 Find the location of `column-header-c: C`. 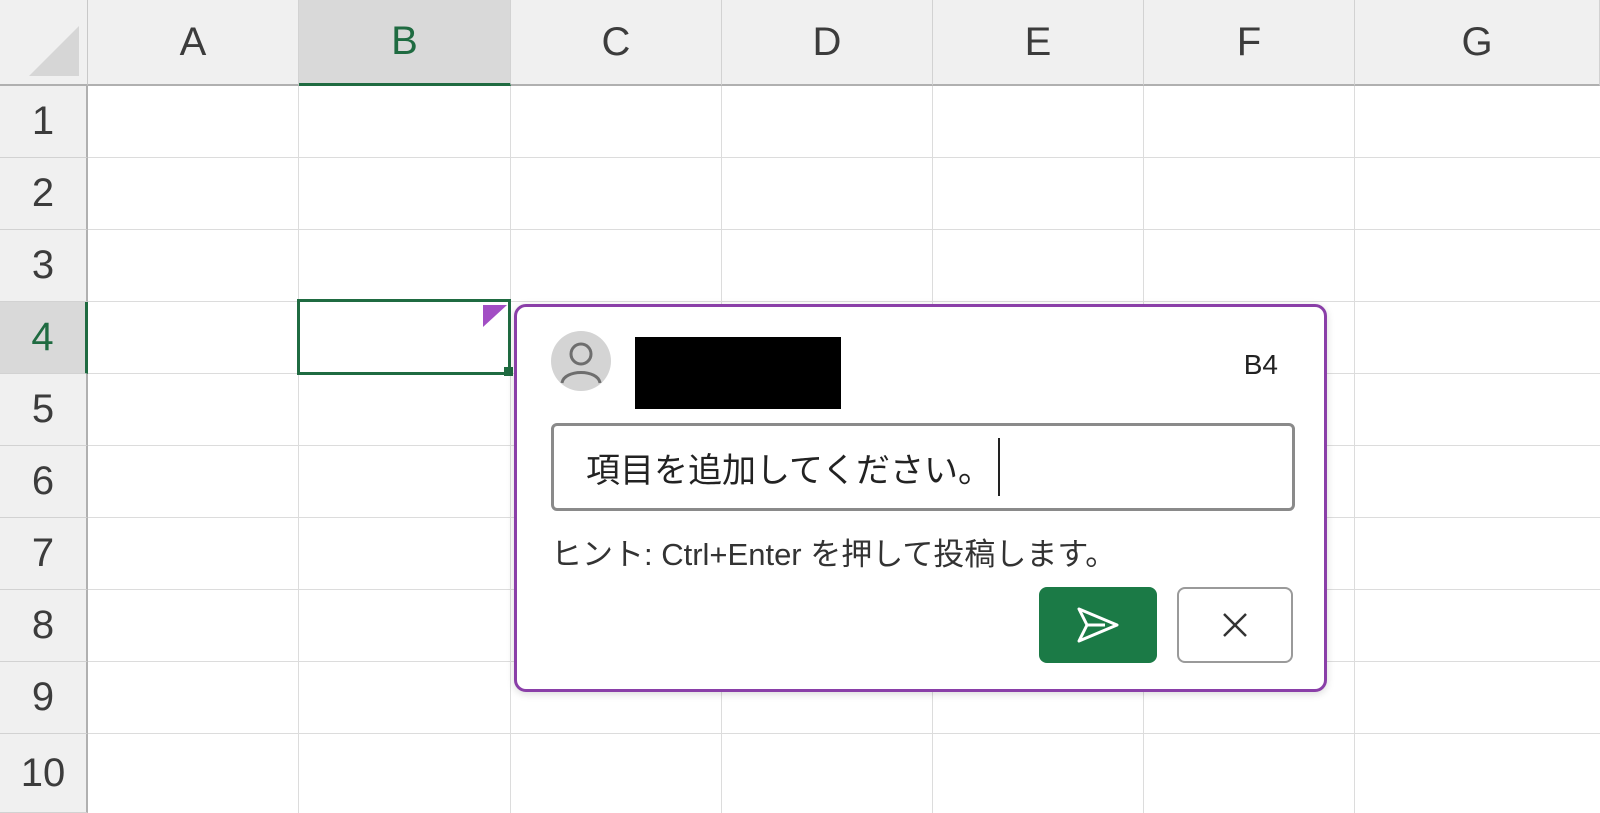

column-header-c: C is located at coordinates (616, 43).